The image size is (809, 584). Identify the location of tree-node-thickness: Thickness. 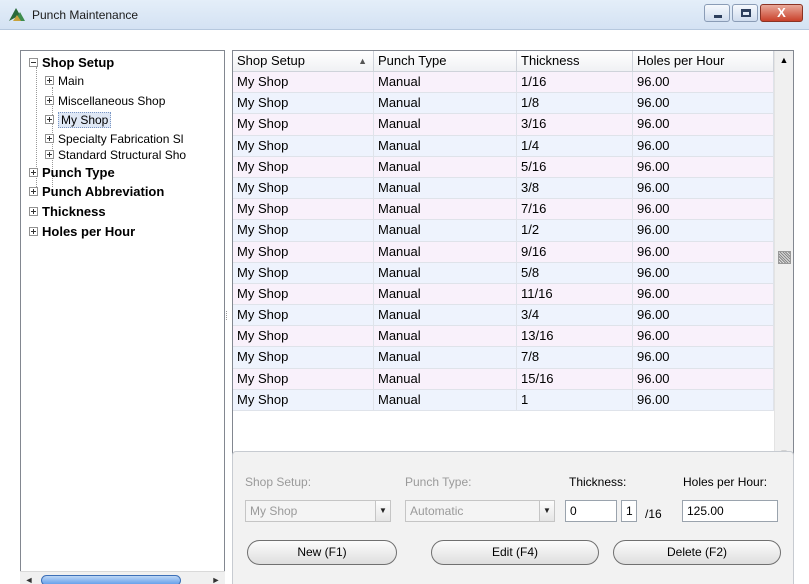
(67, 212).